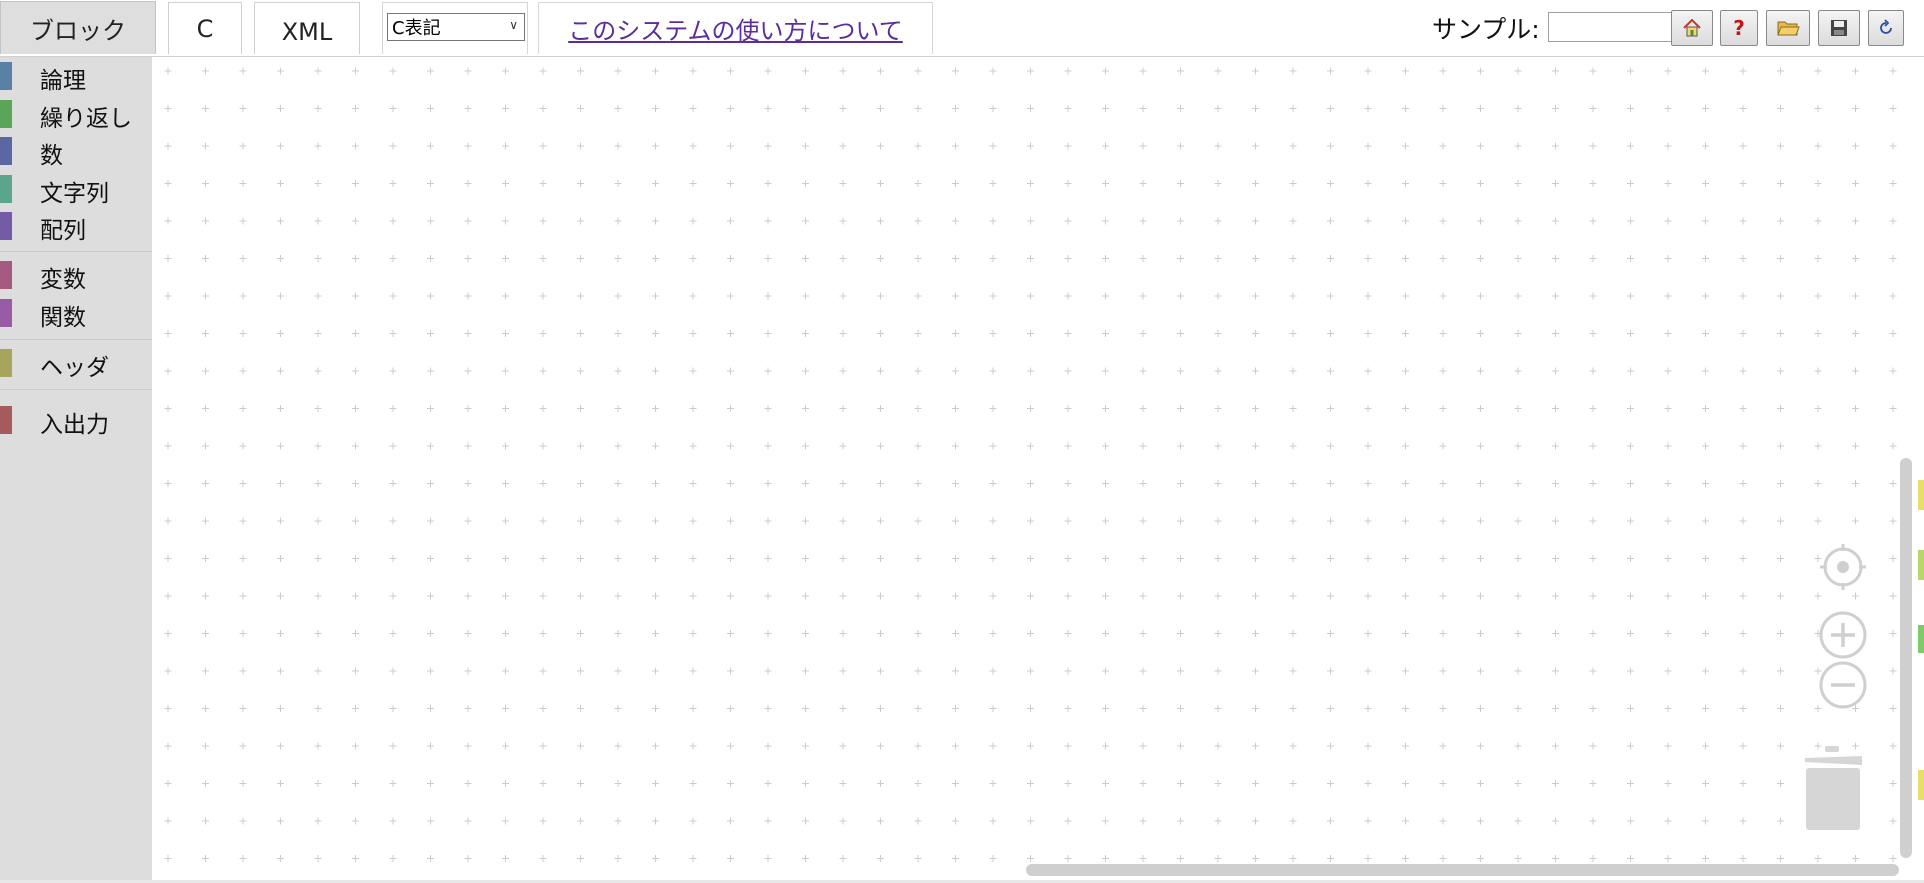 Image resolution: width=1924 pixels, height=883 pixels. Describe the element at coordinates (1843, 567) in the screenshot. I see `recenter-icon` at that location.